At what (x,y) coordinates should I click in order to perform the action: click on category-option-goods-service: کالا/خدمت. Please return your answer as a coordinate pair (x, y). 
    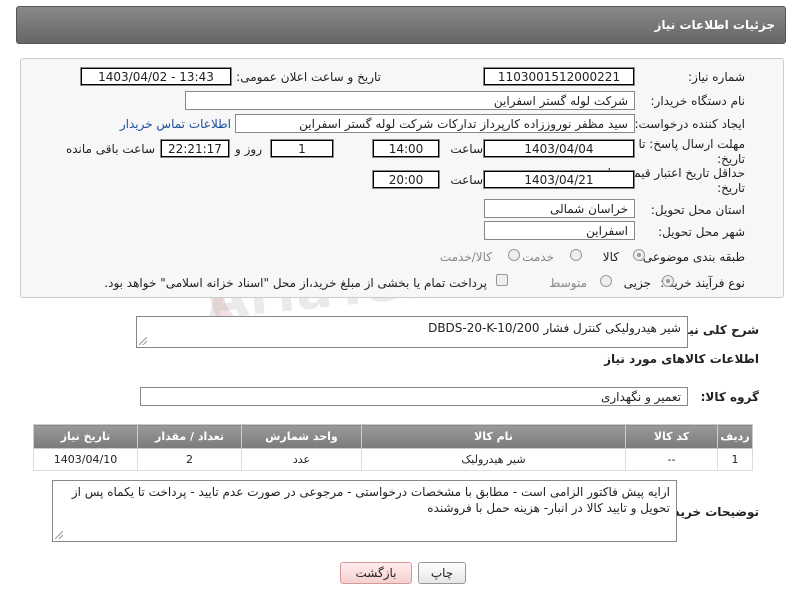
    Looking at the image, I should click on (465, 257).